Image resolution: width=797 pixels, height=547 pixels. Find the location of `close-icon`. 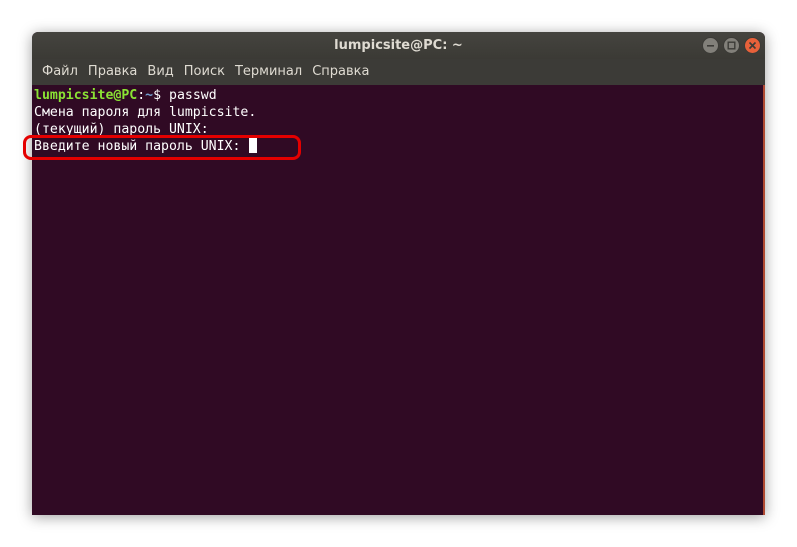

close-icon is located at coordinates (752, 45).